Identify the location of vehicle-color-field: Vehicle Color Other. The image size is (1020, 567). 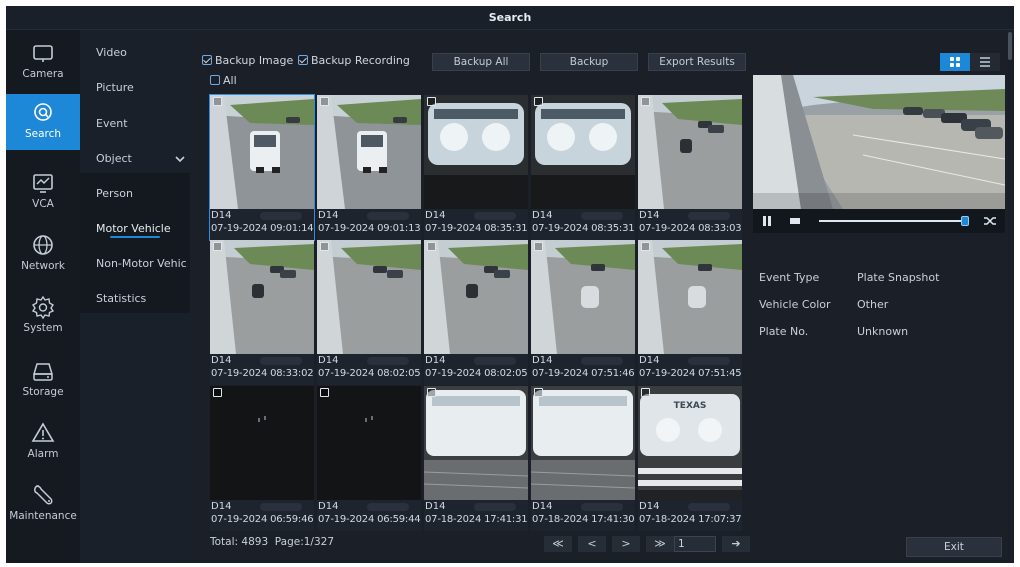
(823, 304).